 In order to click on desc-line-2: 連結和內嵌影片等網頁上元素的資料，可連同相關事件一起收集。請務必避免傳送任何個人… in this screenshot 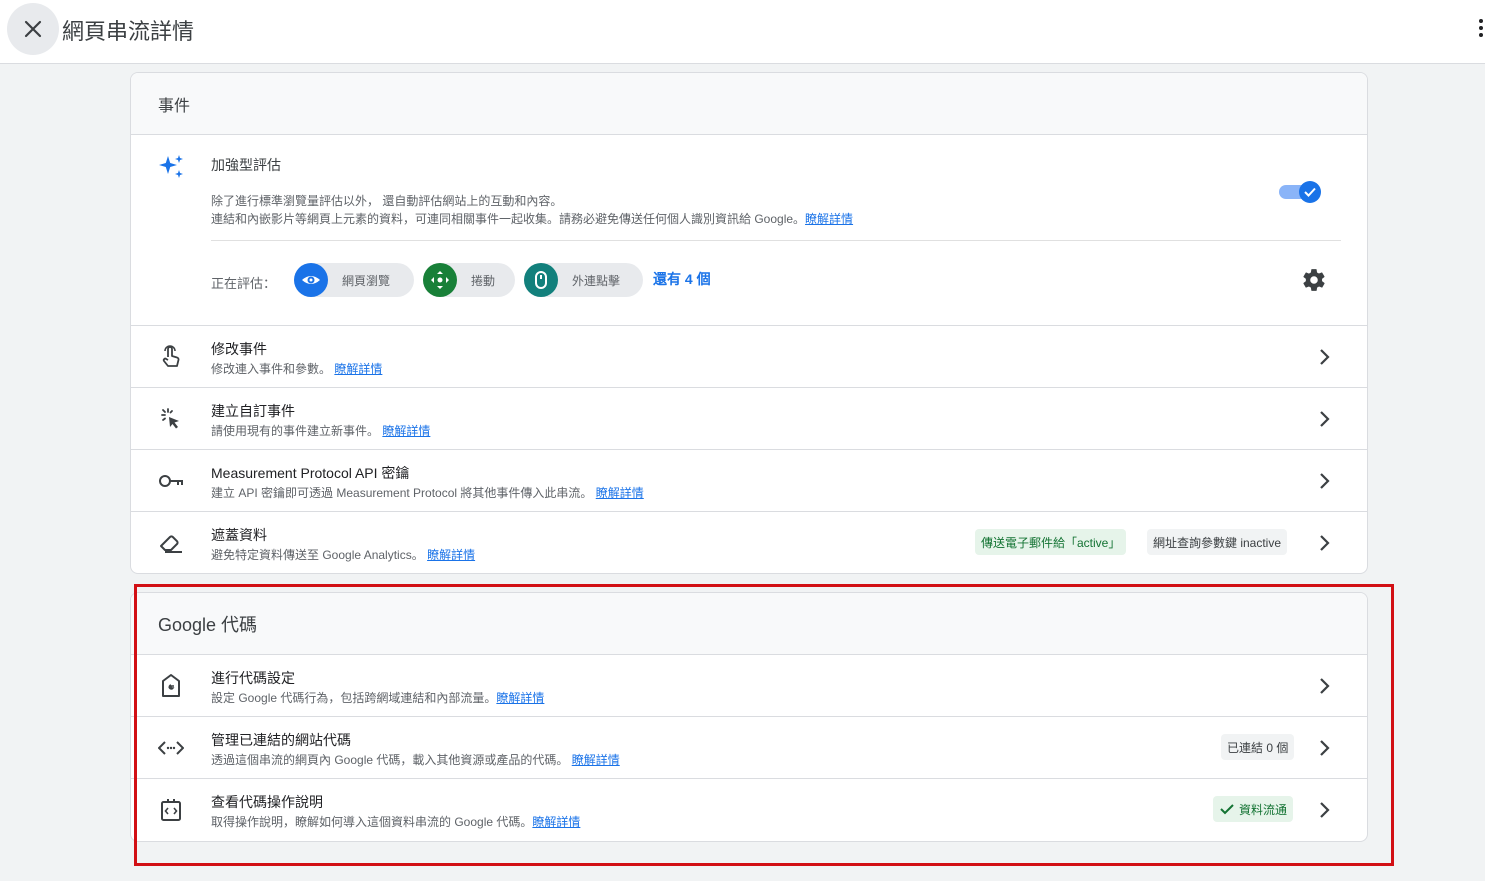, I will do `click(532, 219)`.